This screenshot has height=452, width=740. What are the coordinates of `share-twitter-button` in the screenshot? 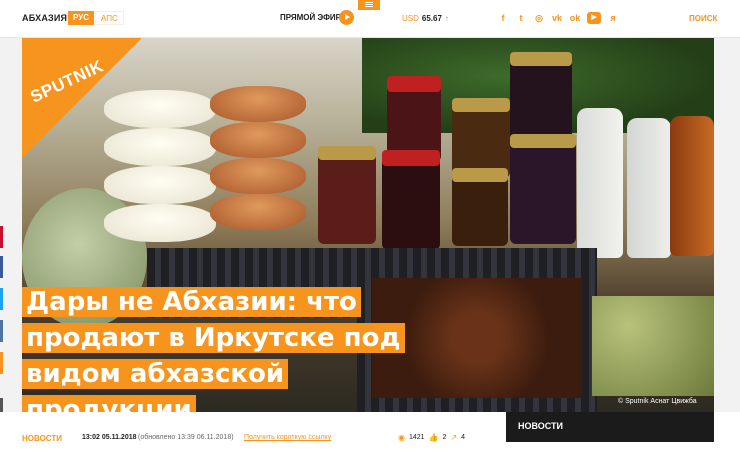 It's located at (1, 299).